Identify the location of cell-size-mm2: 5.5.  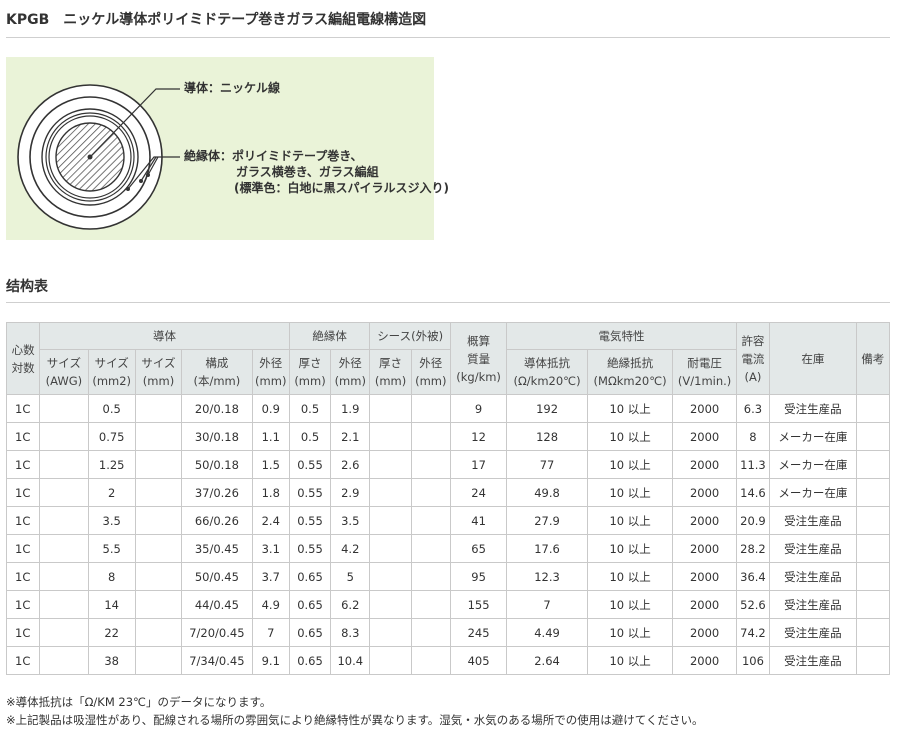
(111, 548).